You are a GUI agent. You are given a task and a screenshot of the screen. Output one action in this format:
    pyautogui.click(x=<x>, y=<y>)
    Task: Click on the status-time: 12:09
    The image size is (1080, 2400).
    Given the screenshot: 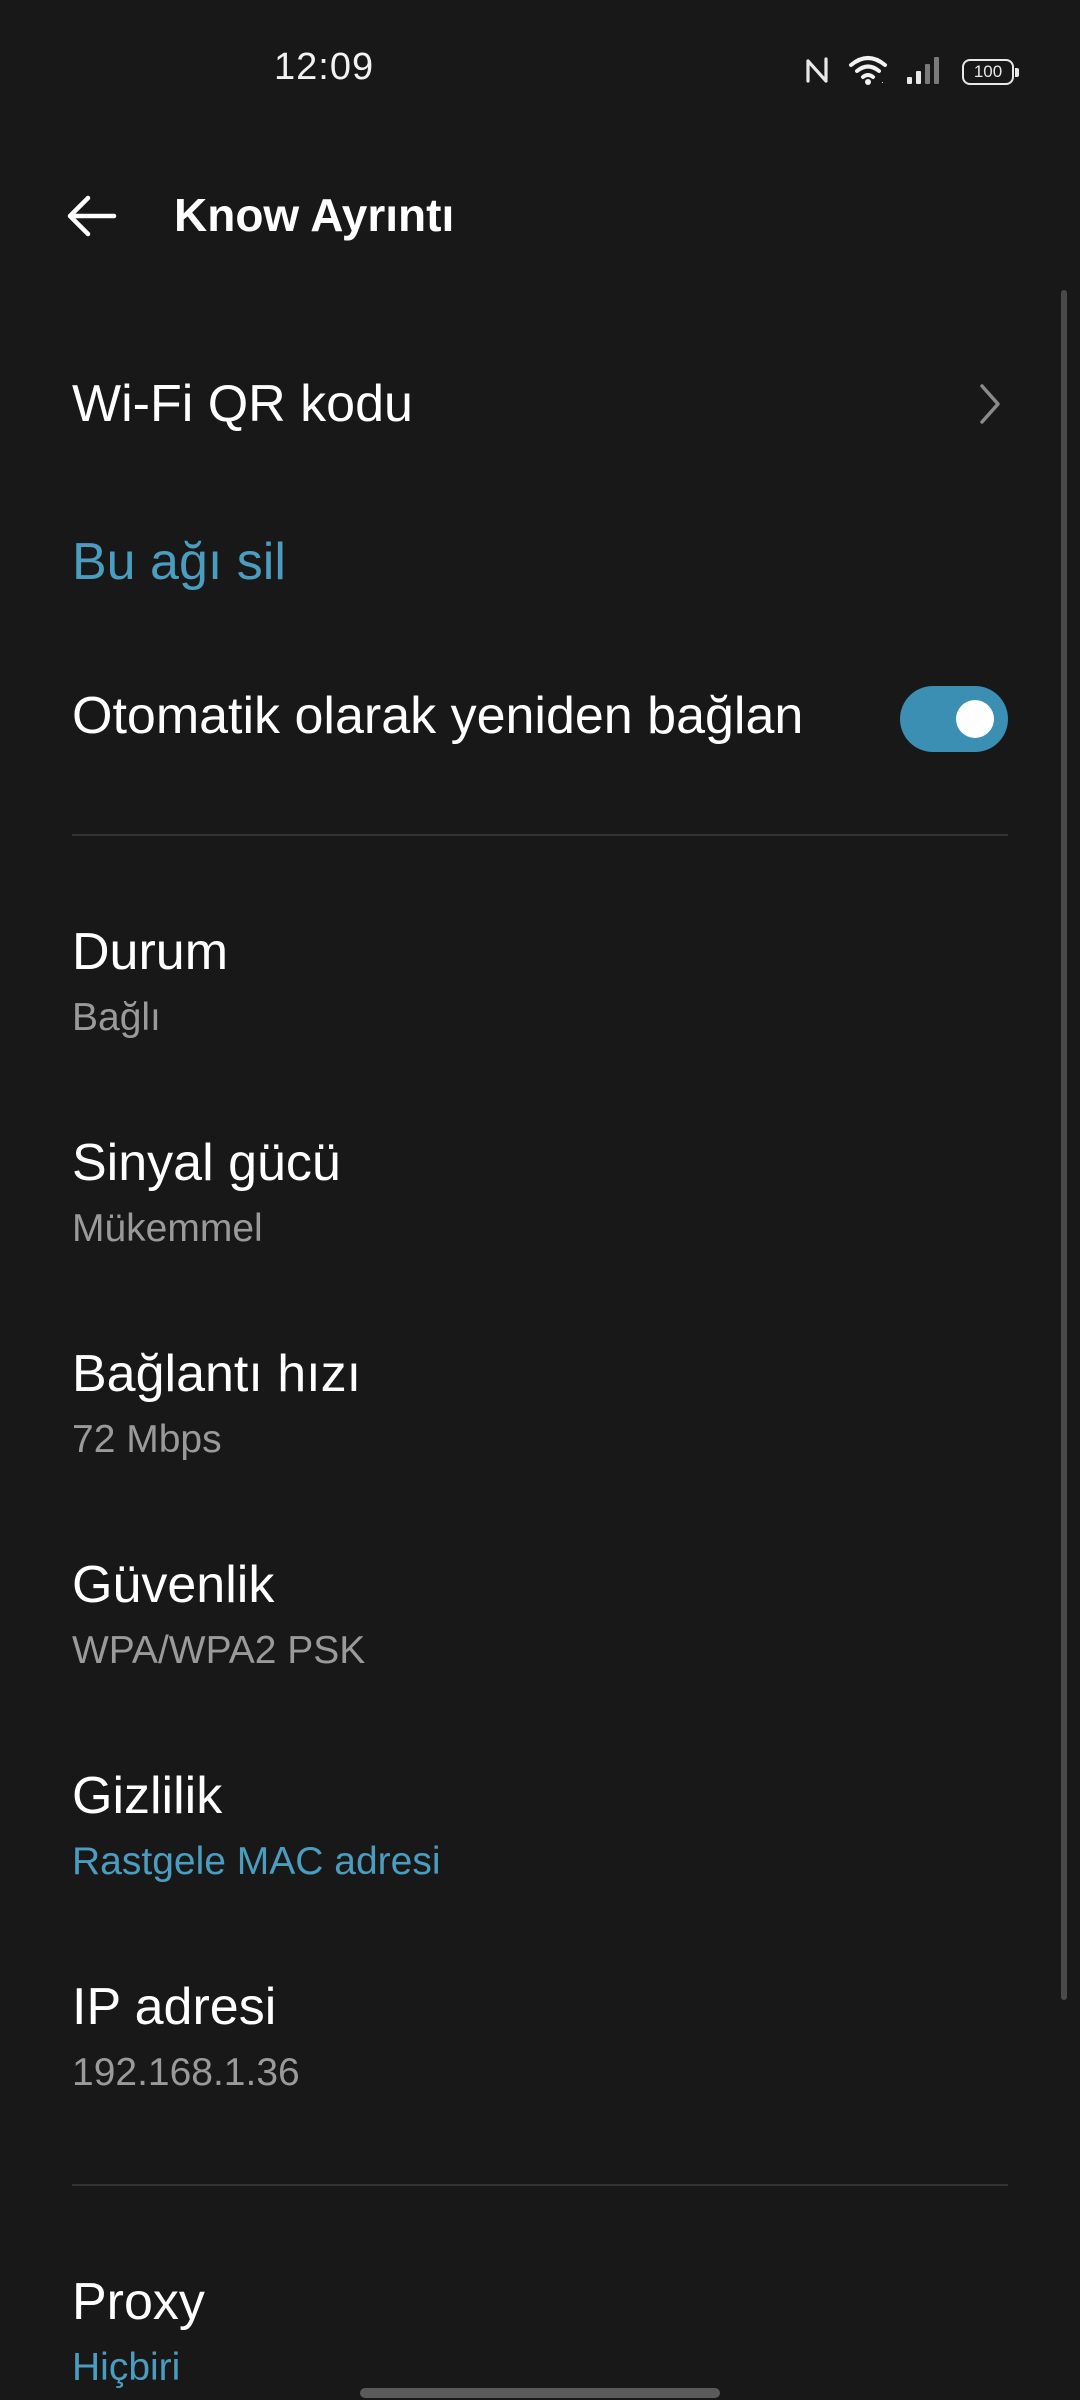 What is the action you would take?
    pyautogui.click(x=324, y=67)
    